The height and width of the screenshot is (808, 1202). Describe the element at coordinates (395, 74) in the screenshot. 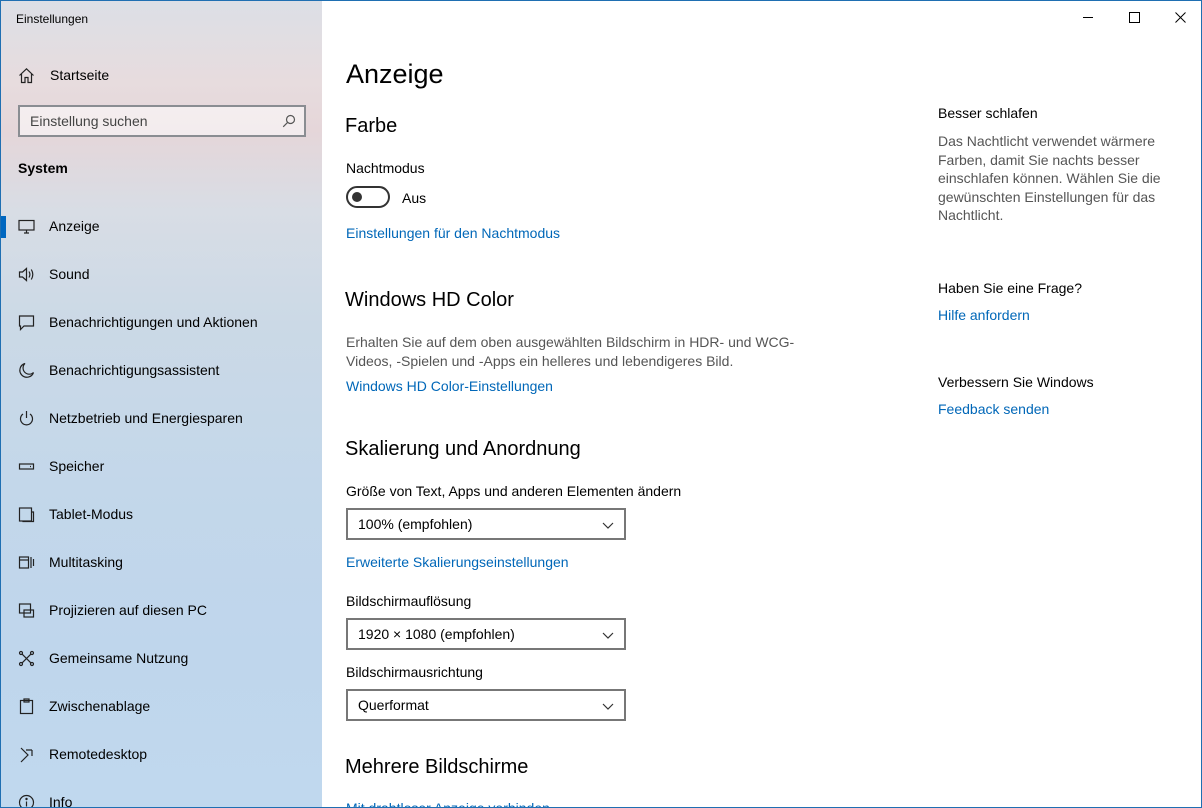

I see `page-title: Anzeige` at that location.